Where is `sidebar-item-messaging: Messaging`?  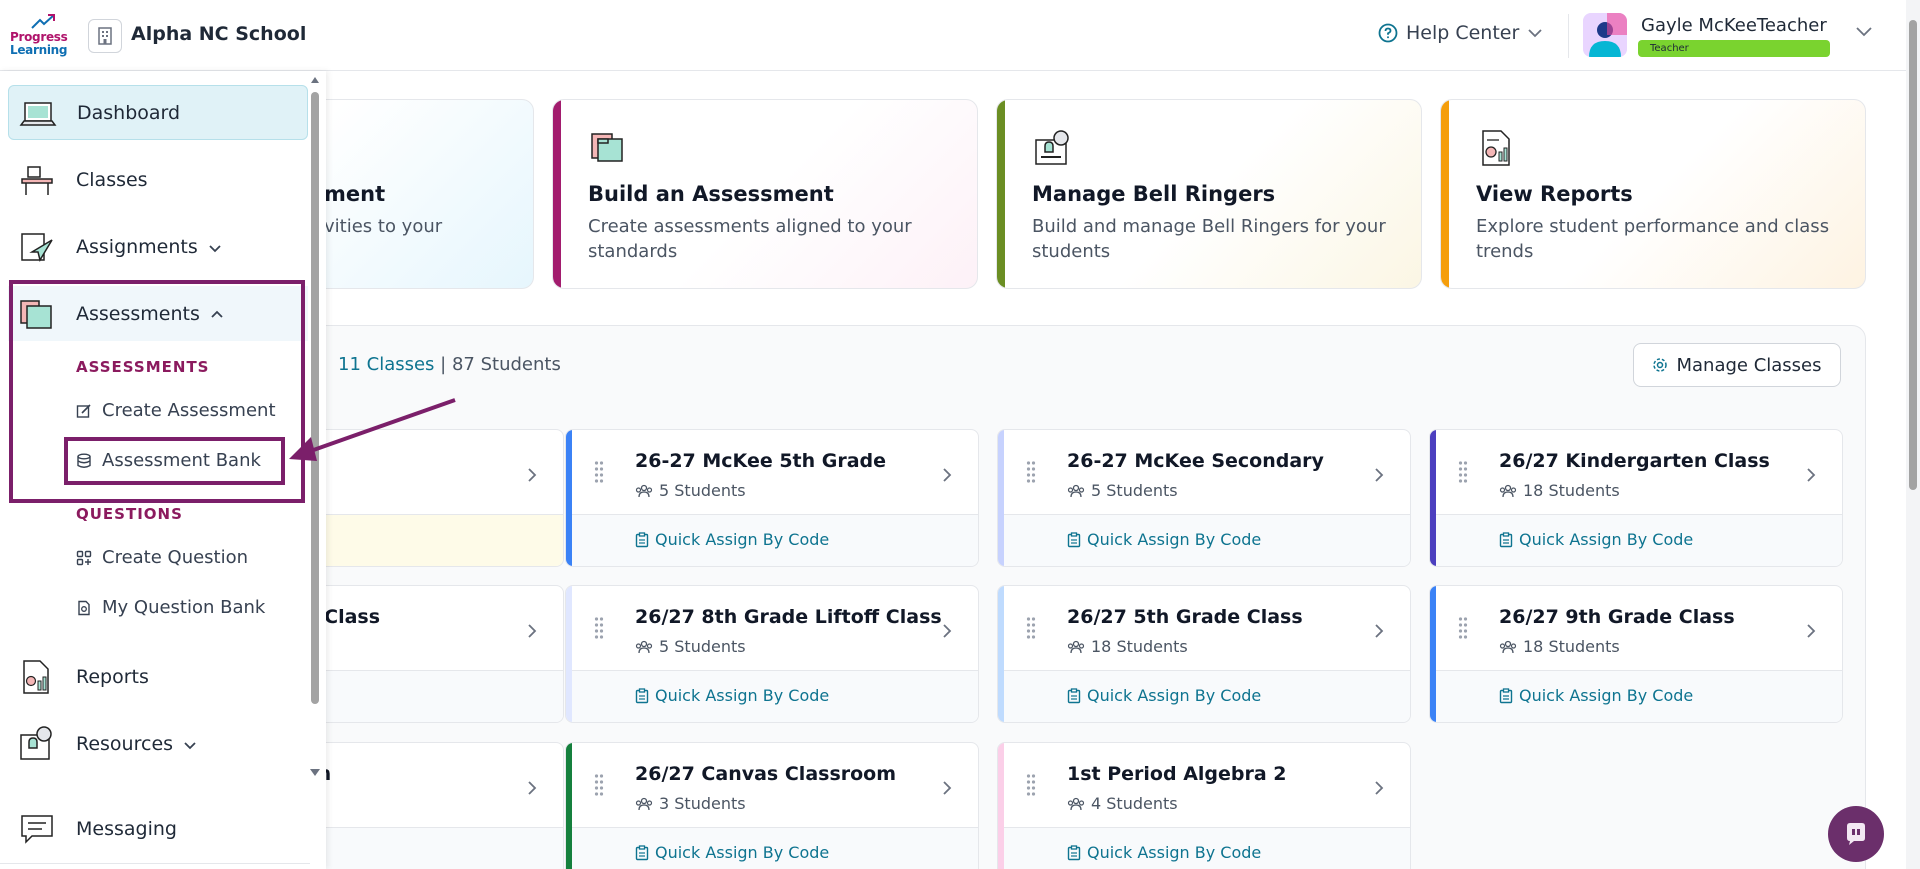 sidebar-item-messaging: Messaging is located at coordinates (158, 828).